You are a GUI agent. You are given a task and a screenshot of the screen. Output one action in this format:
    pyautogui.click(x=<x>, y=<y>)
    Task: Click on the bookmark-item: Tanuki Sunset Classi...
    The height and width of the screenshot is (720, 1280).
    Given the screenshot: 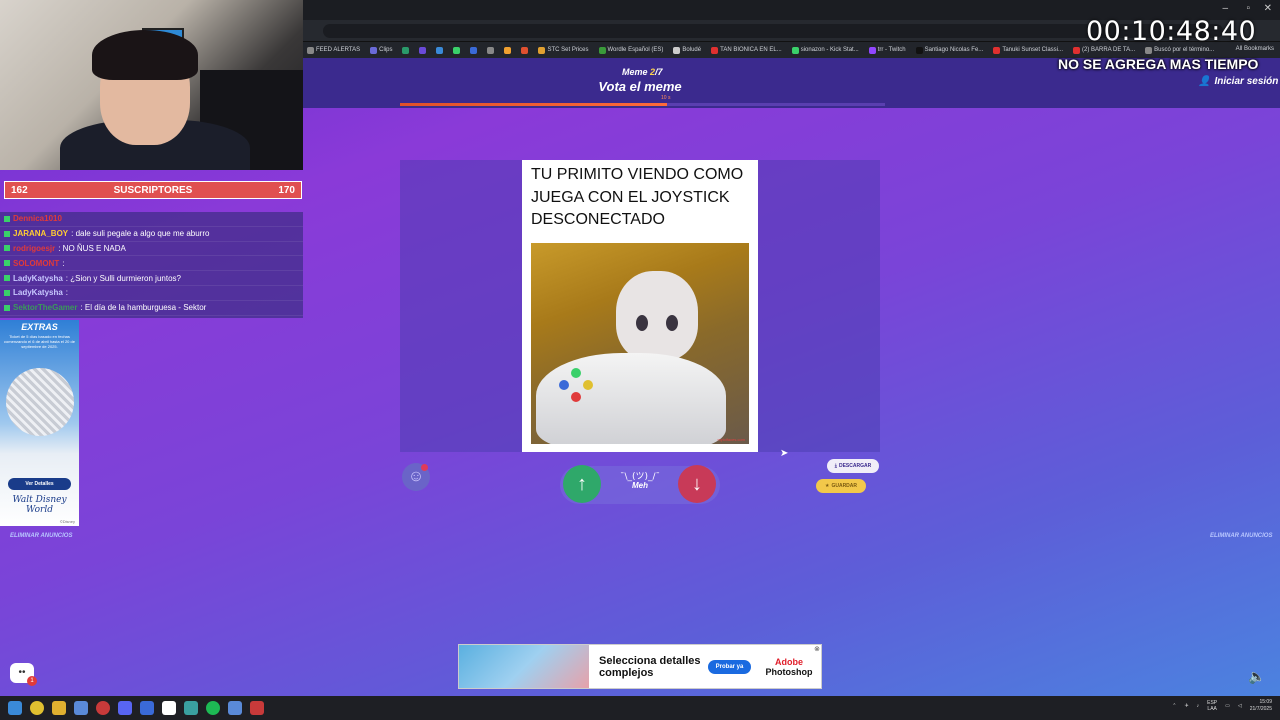 What is the action you would take?
    pyautogui.click(x=1028, y=50)
    